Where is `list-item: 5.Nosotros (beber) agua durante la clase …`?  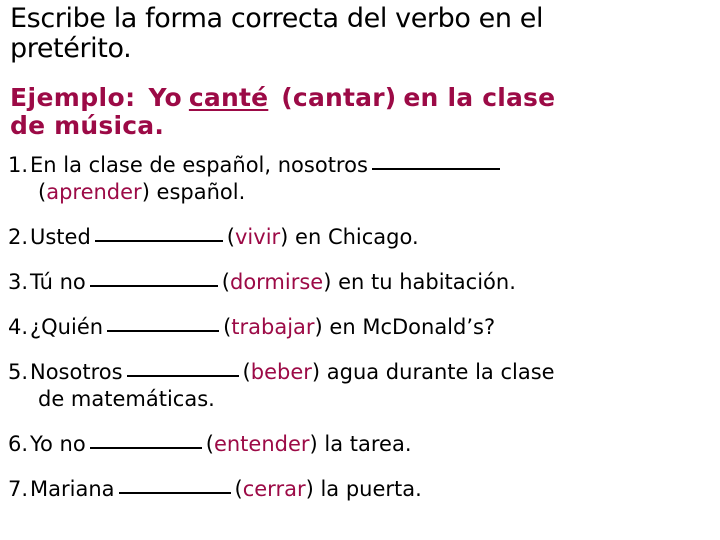
list-item: 5.Nosotros (beber) agua durante la clase … is located at coordinates (364, 386).